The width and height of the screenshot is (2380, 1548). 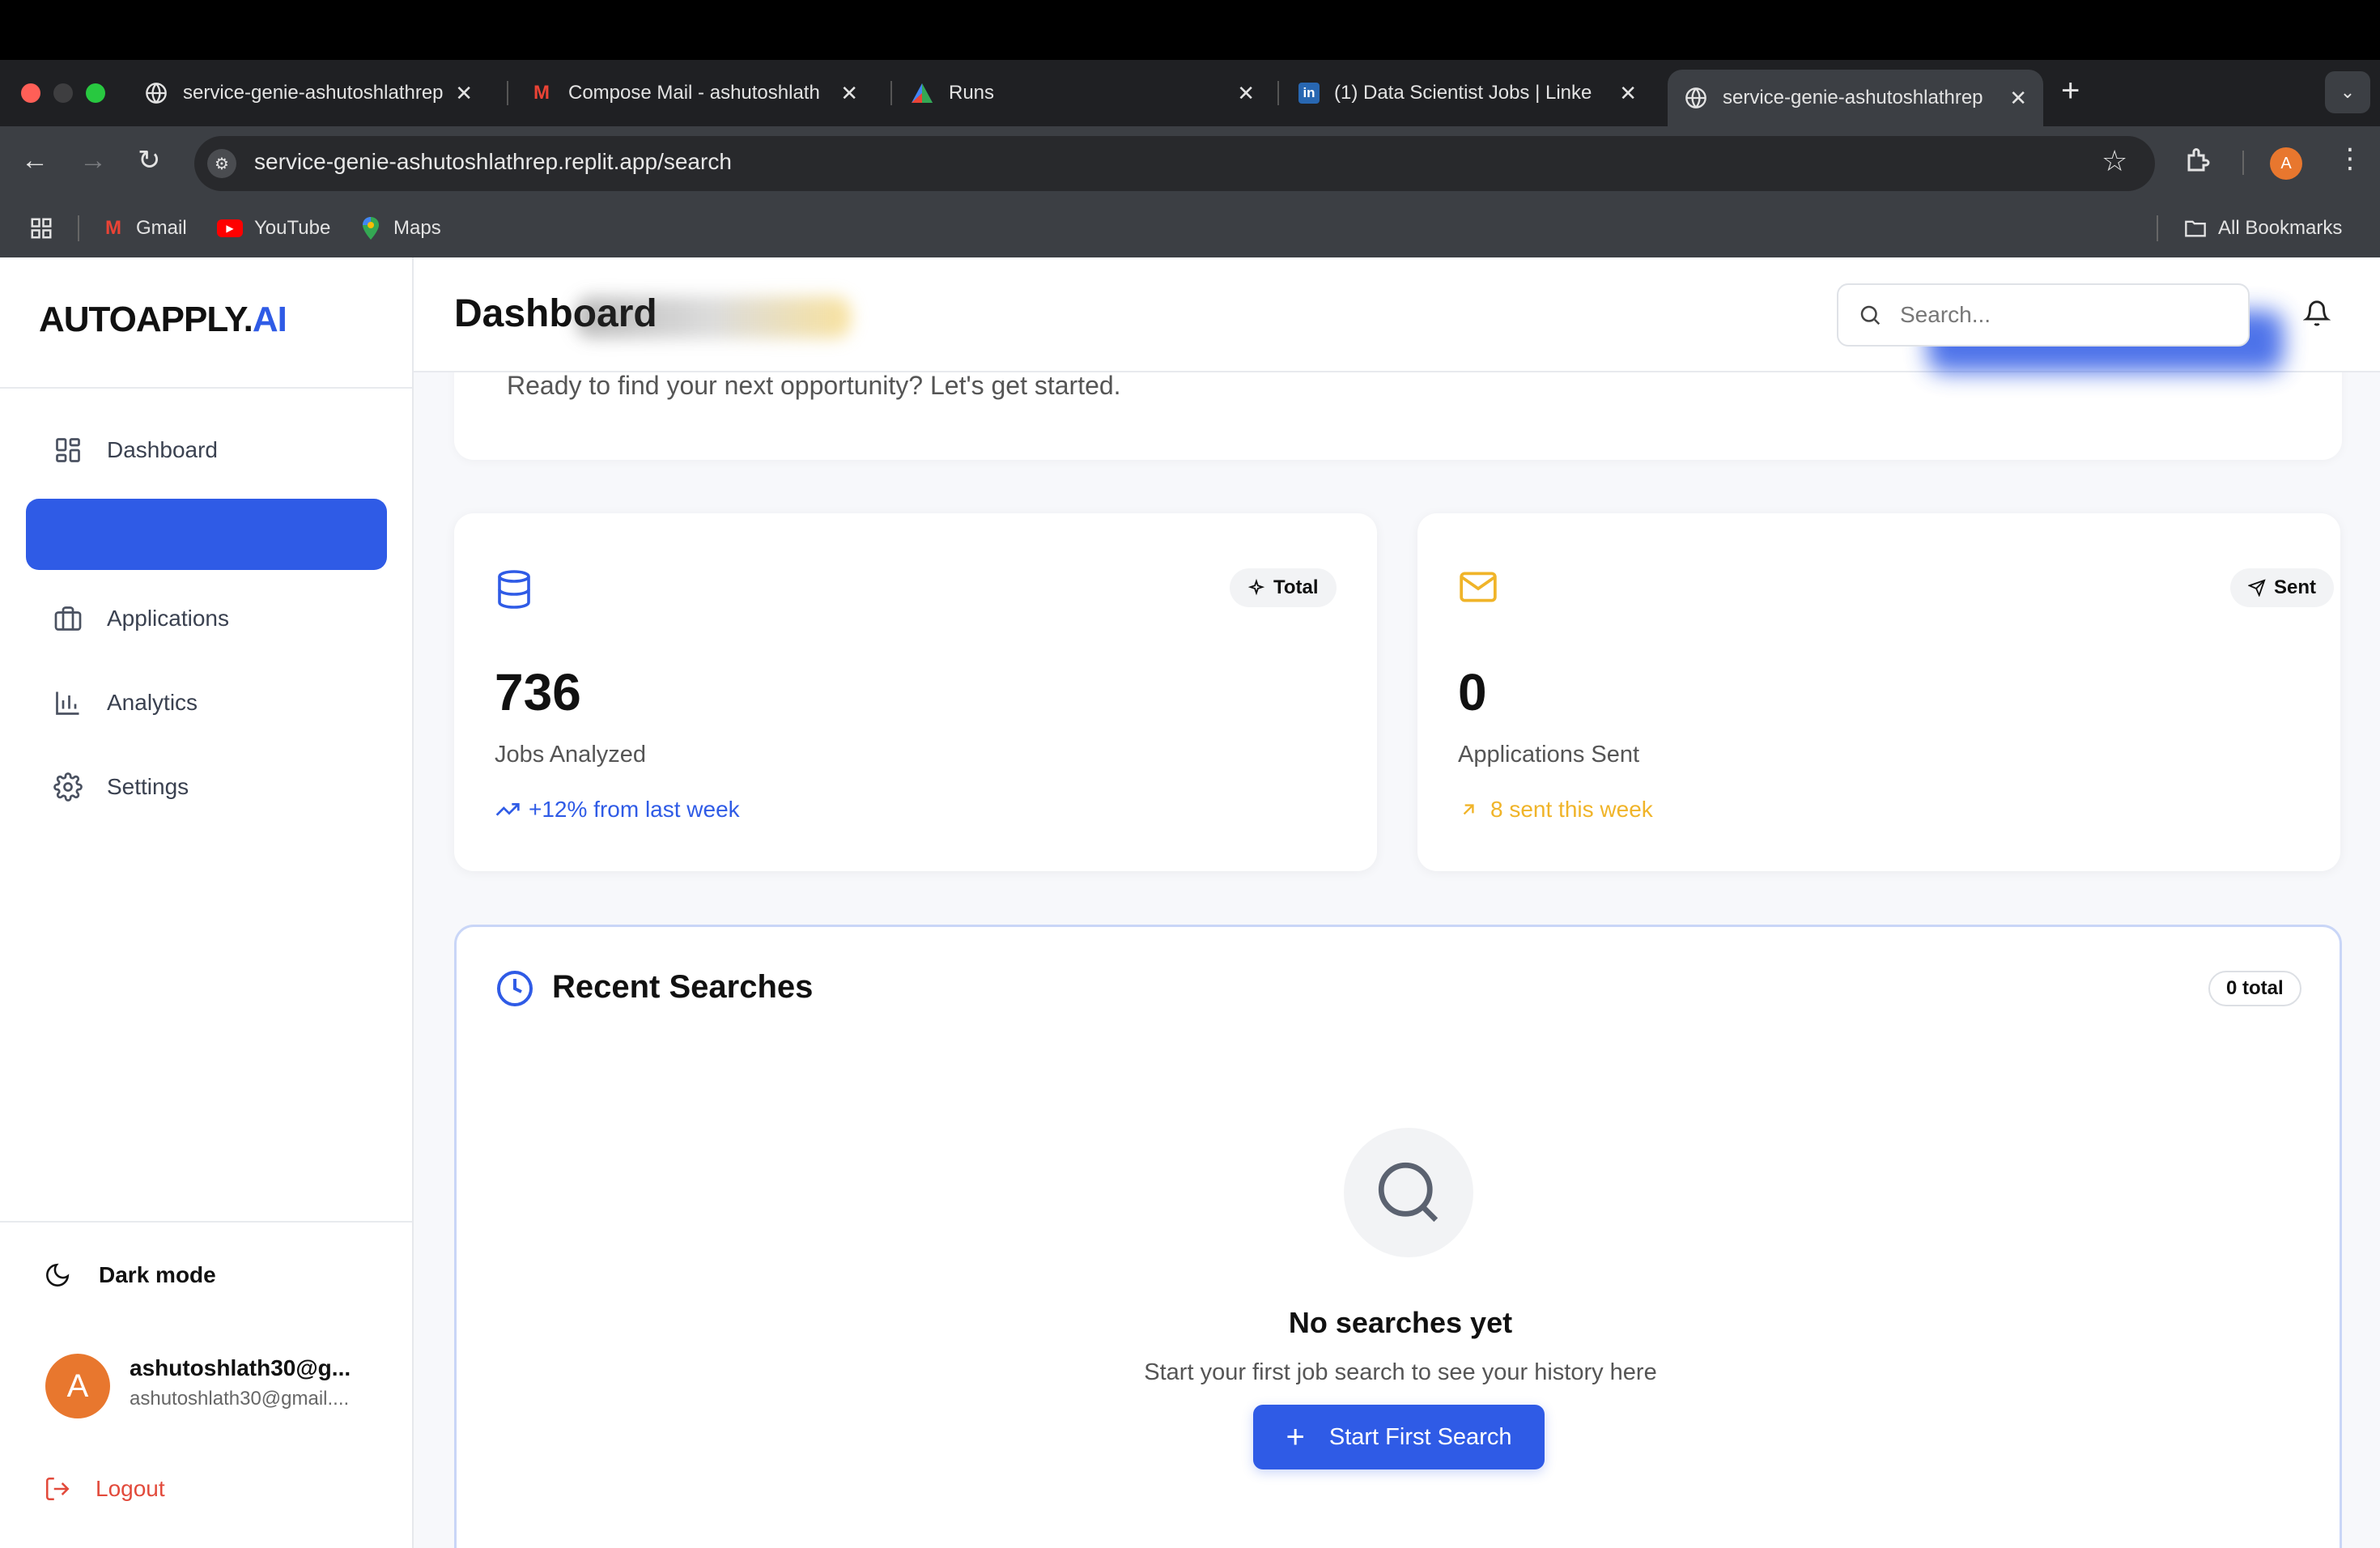 I want to click on maximize-window-button, so click(x=95, y=93).